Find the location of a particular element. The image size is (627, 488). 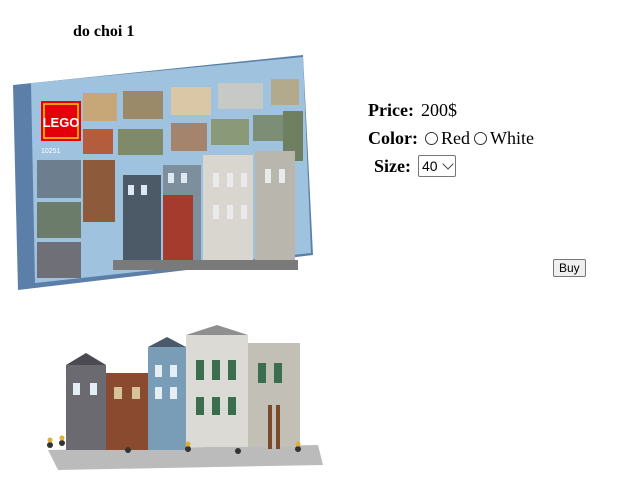

color-option-white: White is located at coordinates (503, 138).